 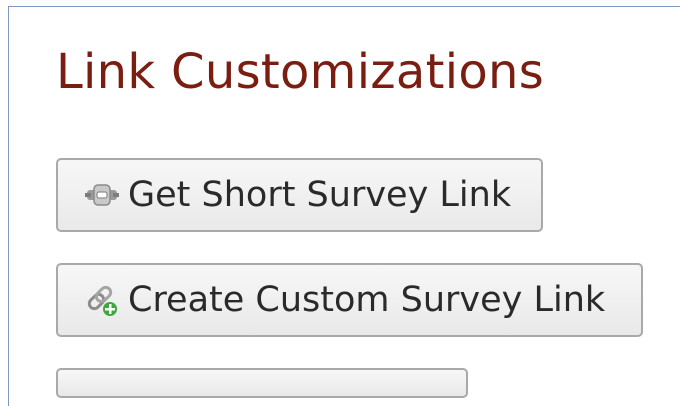 What do you see at coordinates (367, 300) in the screenshot?
I see `create-custom-survey-link-label: Create Custom Survey Link` at bounding box center [367, 300].